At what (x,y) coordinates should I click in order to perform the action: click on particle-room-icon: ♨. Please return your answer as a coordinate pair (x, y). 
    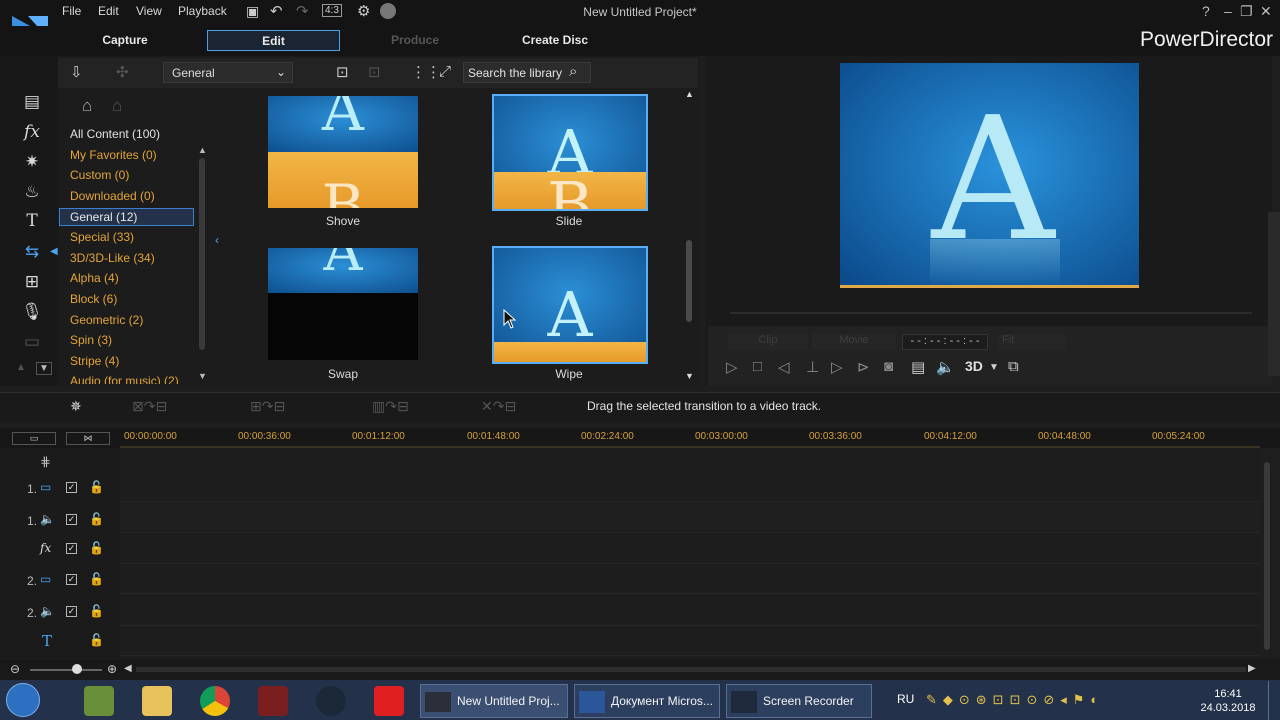
    Looking at the image, I should click on (32, 193).